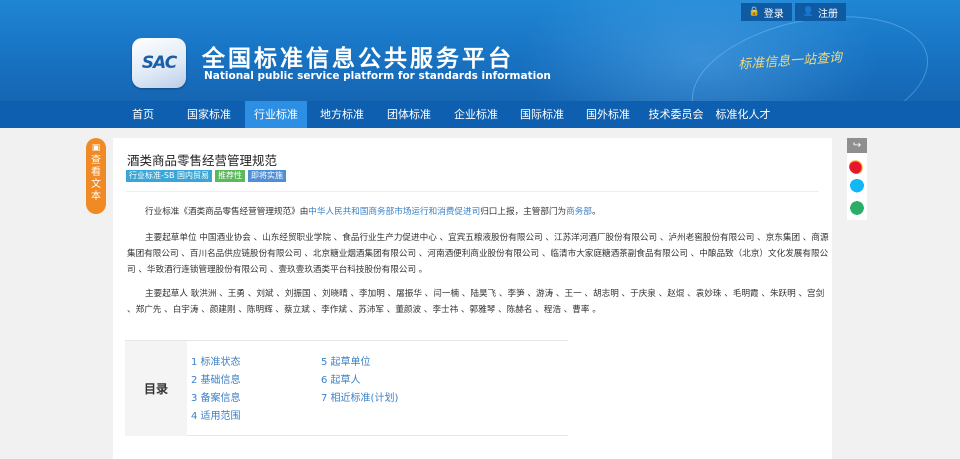 Image resolution: width=960 pixels, height=459 pixels. What do you see at coordinates (476, 114) in the screenshot?
I see `nav-item-enterprise: 企业标准` at bounding box center [476, 114].